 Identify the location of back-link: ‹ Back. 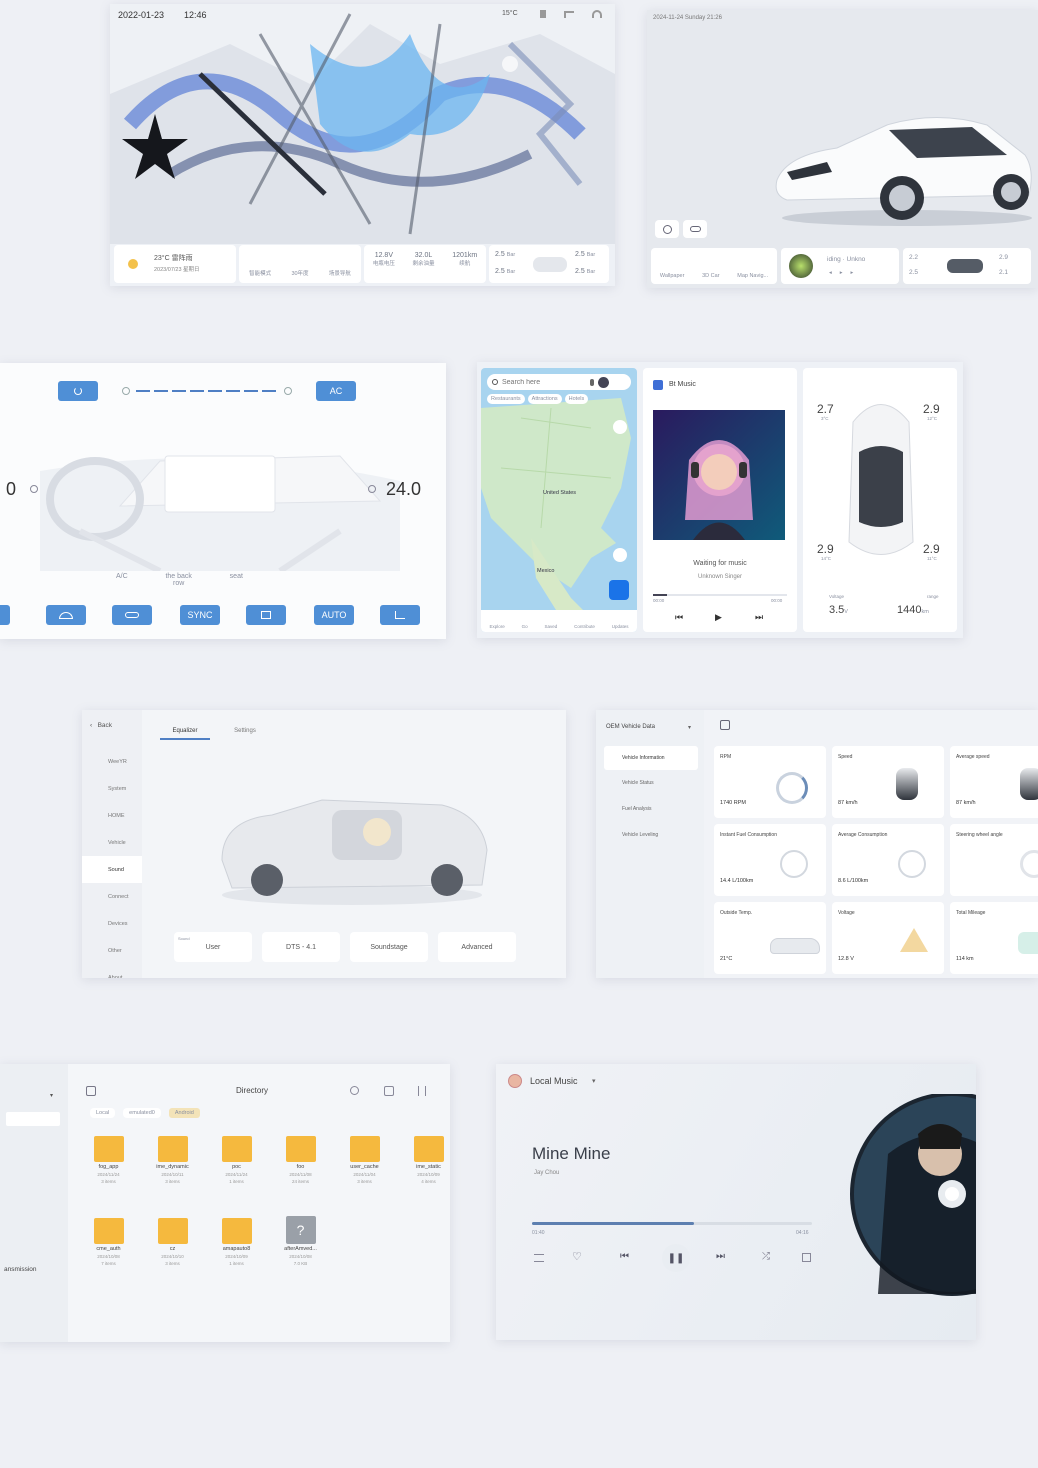
(101, 725).